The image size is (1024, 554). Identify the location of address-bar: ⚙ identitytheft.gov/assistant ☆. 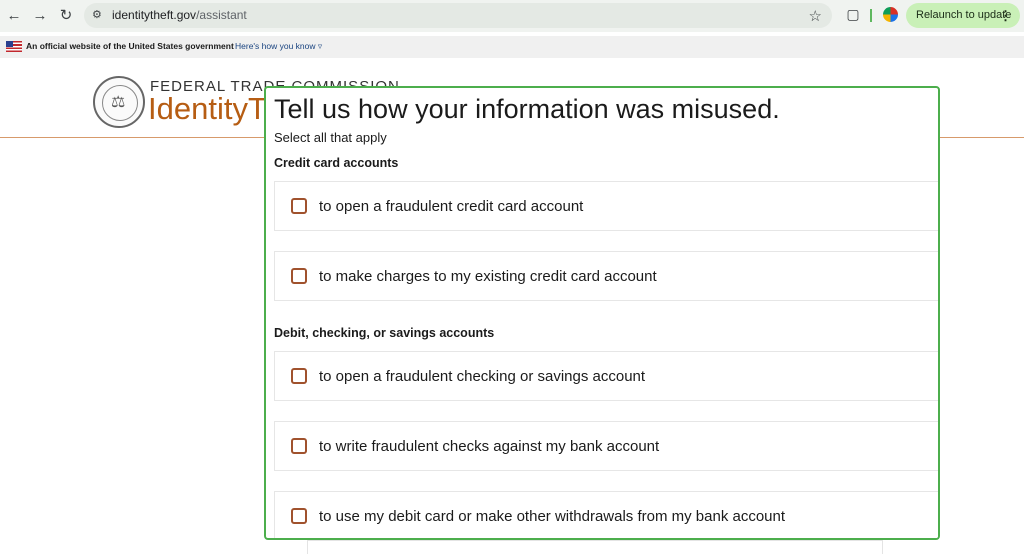
(458, 15).